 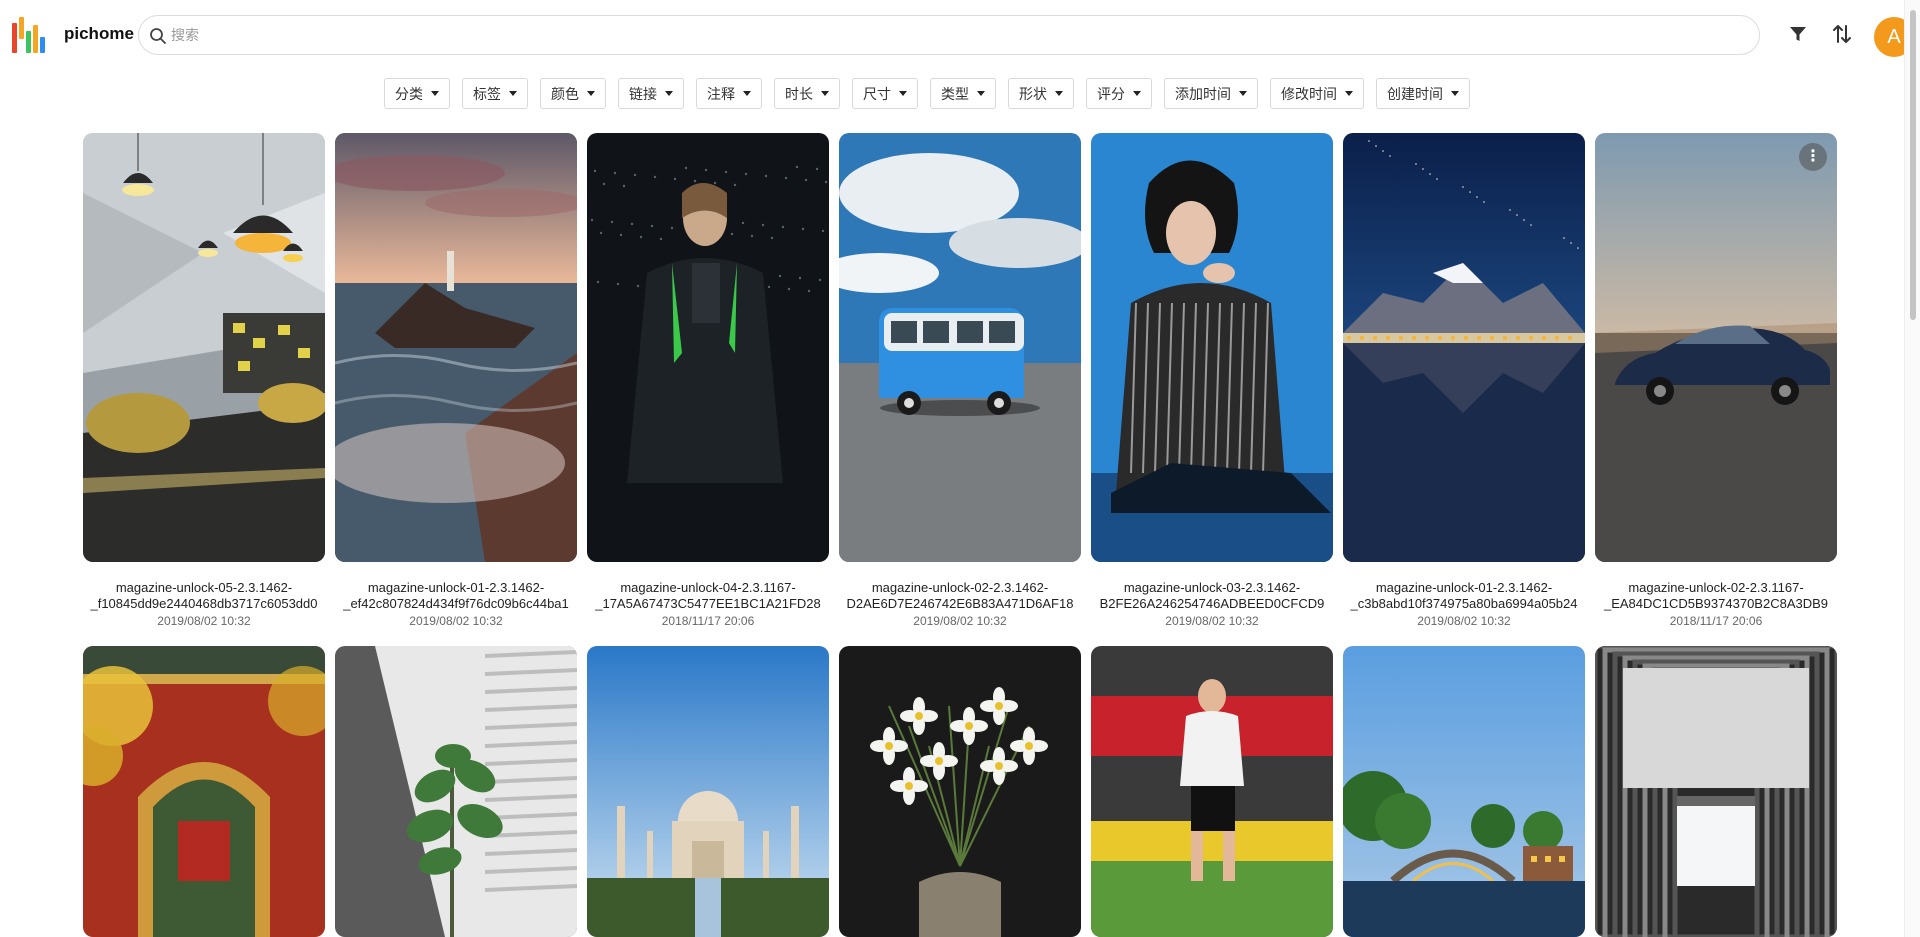 I want to click on search-bar, so click(x=949, y=35).